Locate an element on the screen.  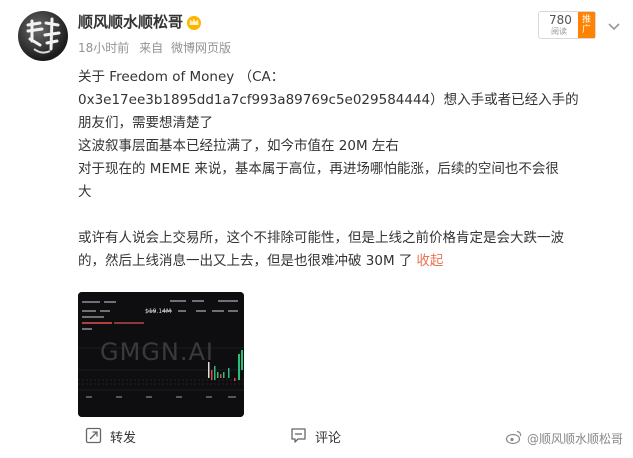
post-time: 18小时前 is located at coordinates (103, 48).